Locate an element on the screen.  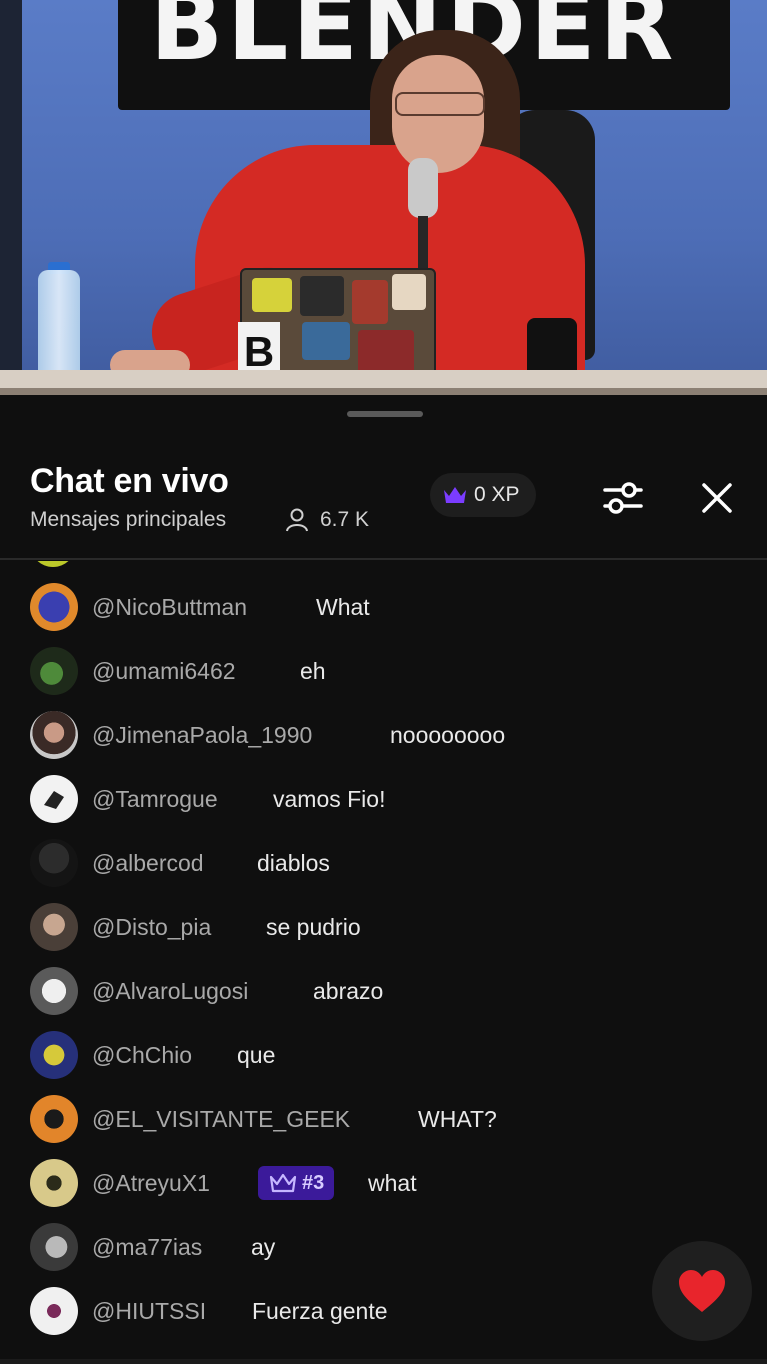
chat-text: Fuerza gente is located at coordinates (320, 1310).